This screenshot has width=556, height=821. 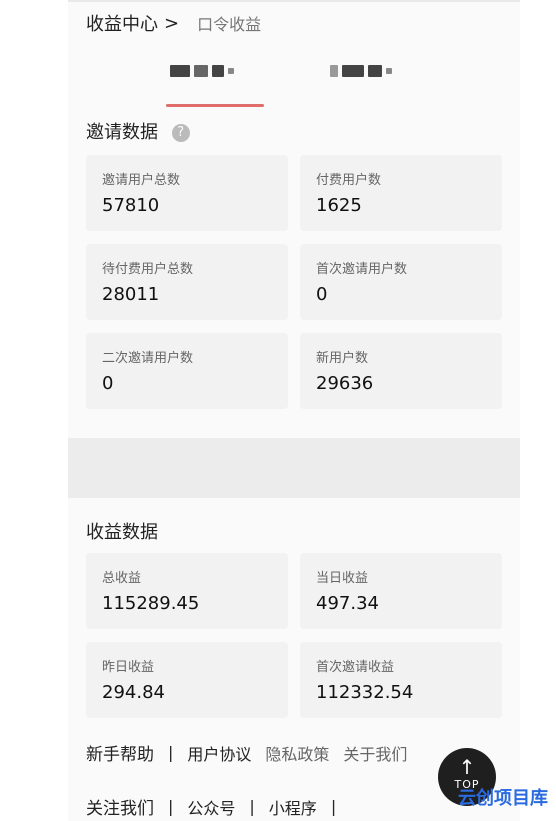 What do you see at coordinates (342, 578) in the screenshot?
I see `earning-label: 当日收益` at bounding box center [342, 578].